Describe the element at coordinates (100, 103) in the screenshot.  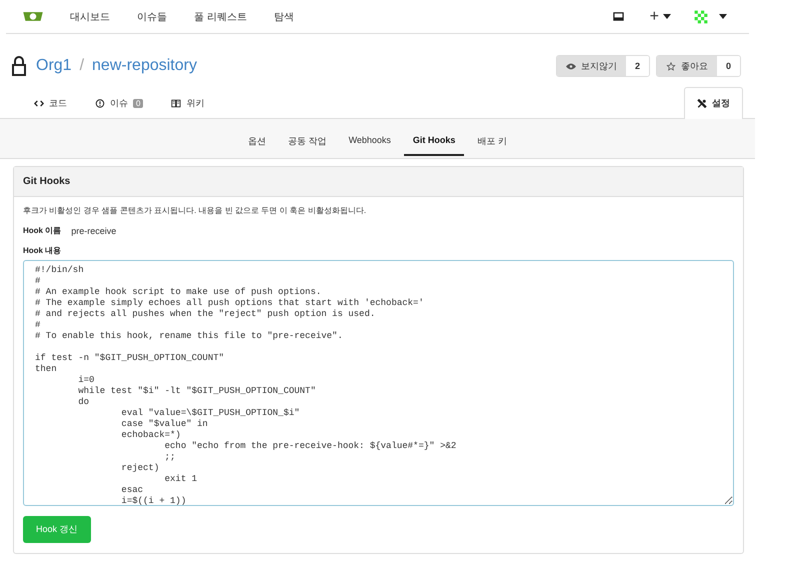
I see `issue-icon` at that location.